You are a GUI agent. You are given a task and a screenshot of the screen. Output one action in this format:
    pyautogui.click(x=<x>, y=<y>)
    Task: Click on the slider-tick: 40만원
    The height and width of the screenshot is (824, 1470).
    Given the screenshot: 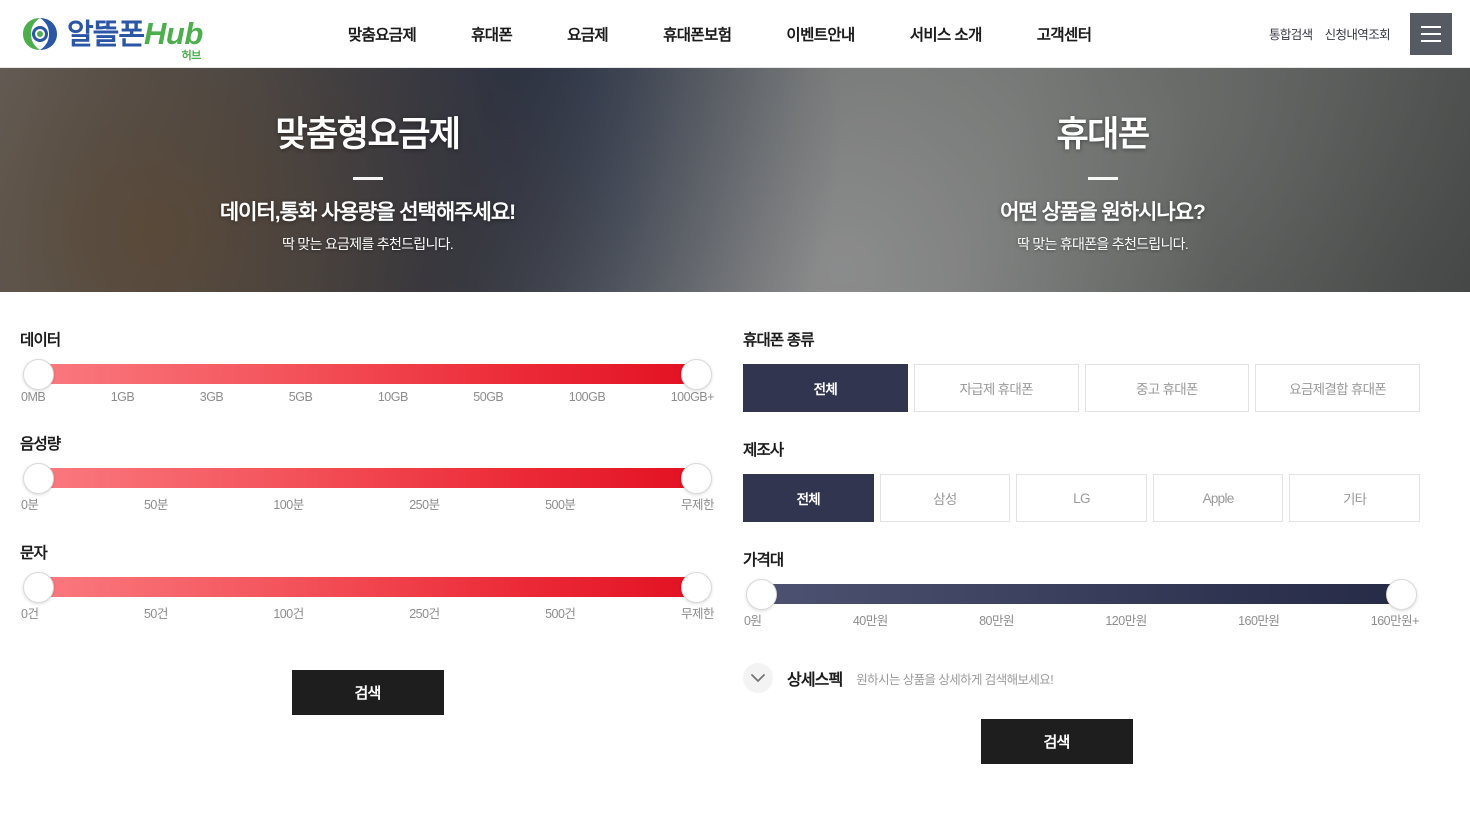 What is the action you would take?
    pyautogui.click(x=870, y=621)
    